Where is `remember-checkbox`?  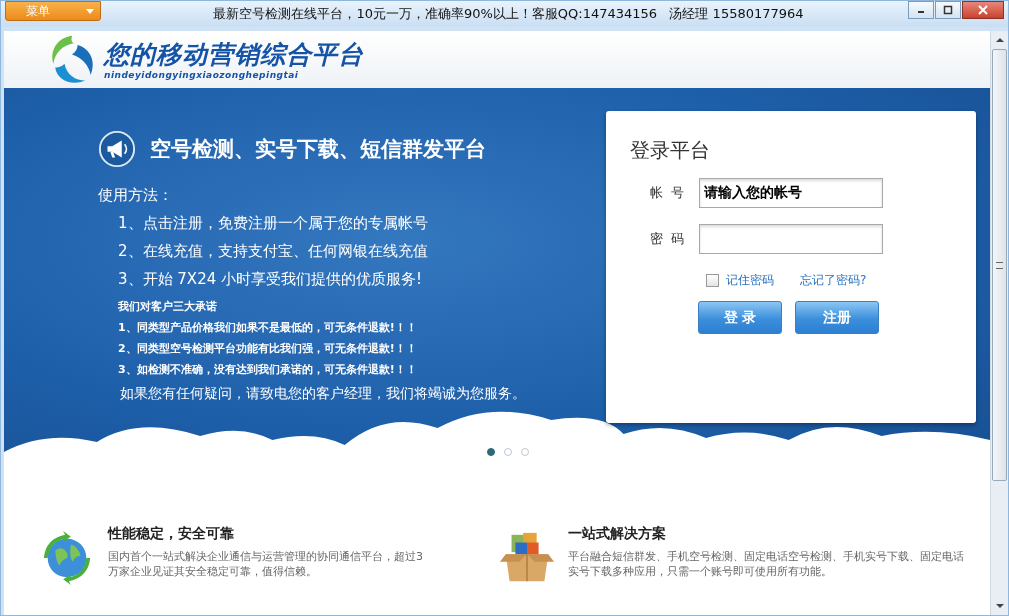
remember-checkbox is located at coordinates (712, 280).